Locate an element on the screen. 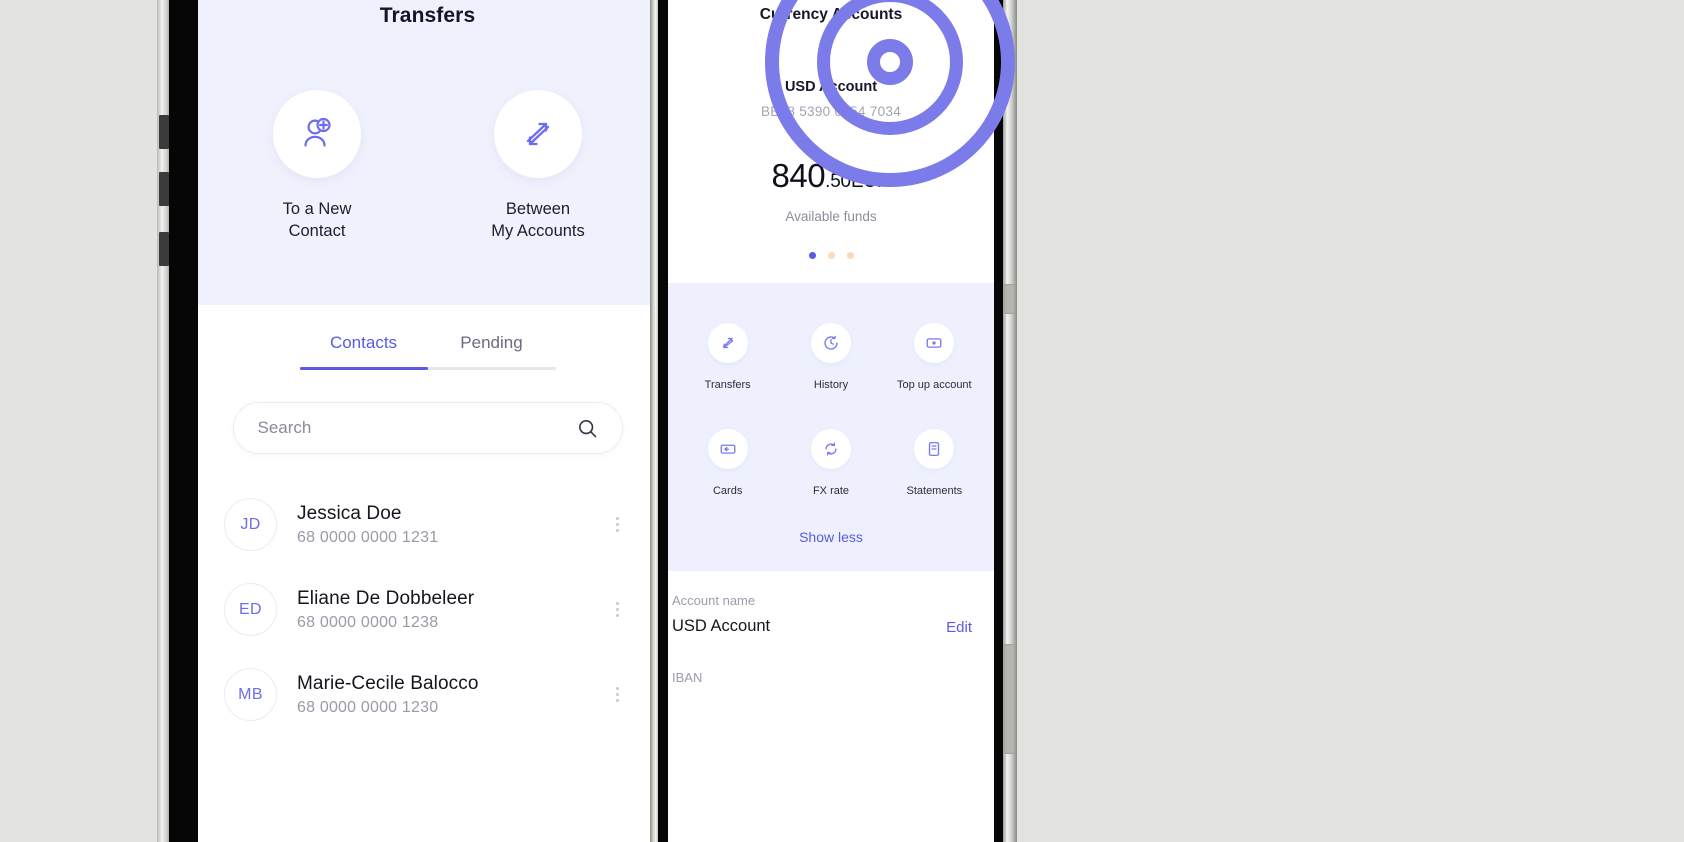 This screenshot has width=1684, height=842. action-label: Transfers is located at coordinates (727, 385).